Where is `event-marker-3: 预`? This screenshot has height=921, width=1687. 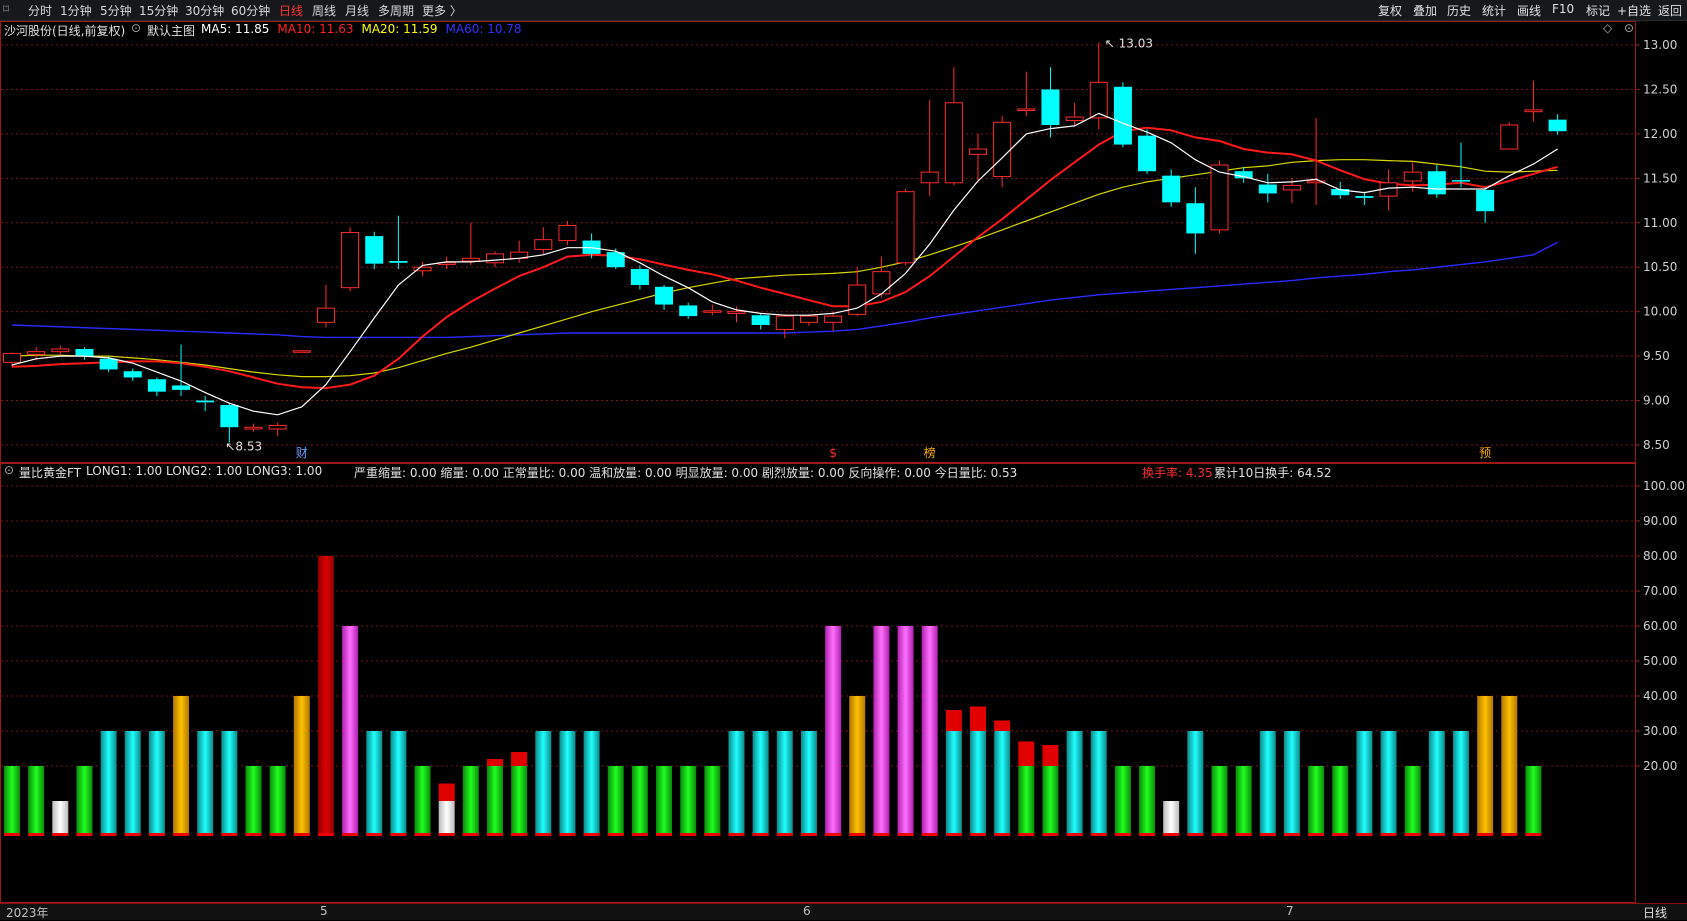
event-marker-3: 预 is located at coordinates (1485, 453).